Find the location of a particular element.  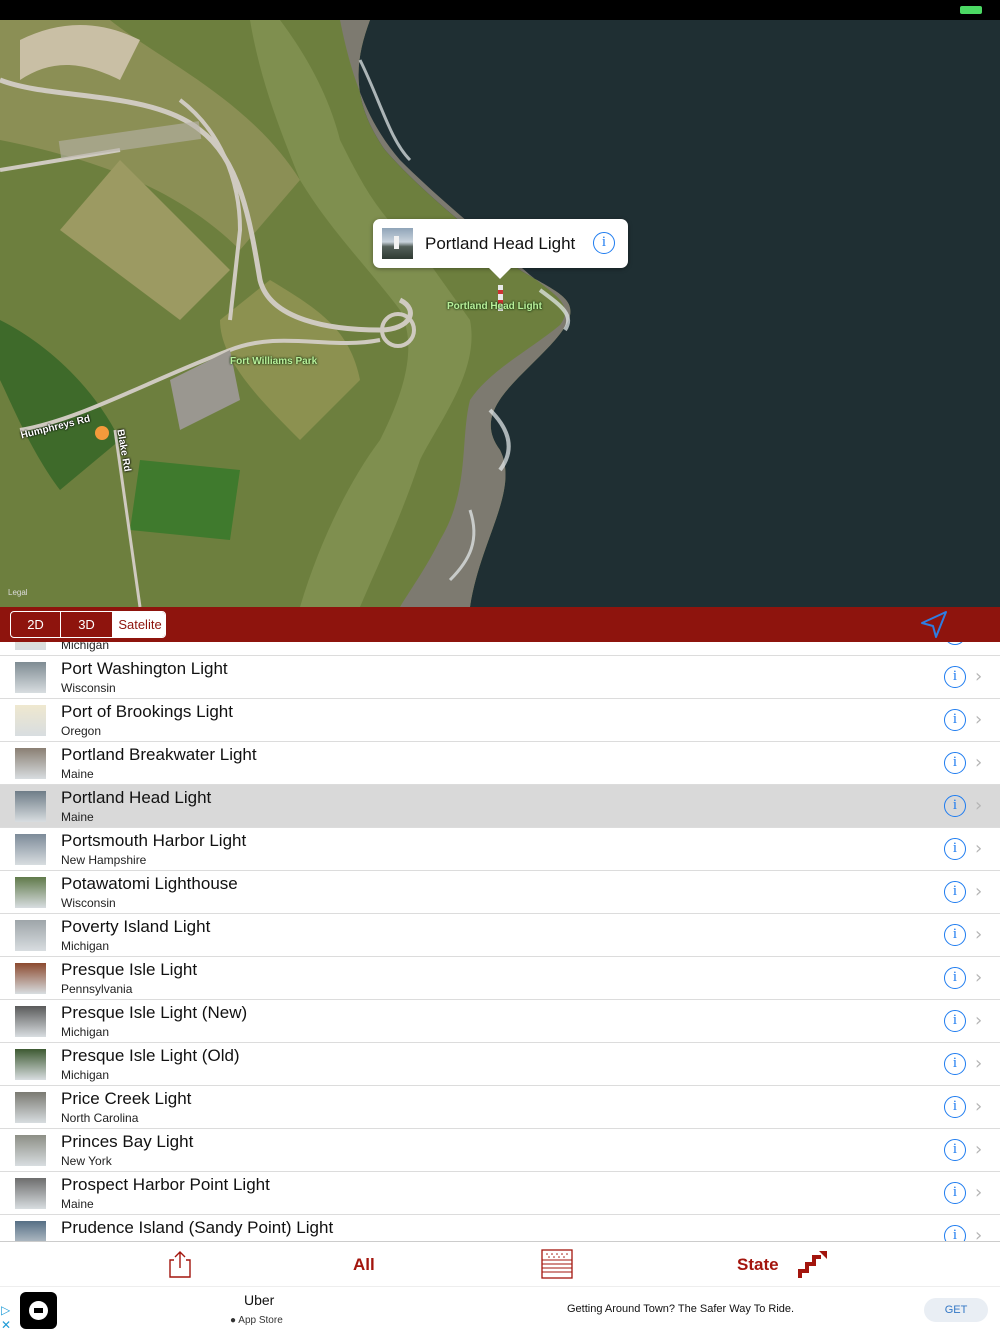

apple-icon: ● is located at coordinates (233, 1320).